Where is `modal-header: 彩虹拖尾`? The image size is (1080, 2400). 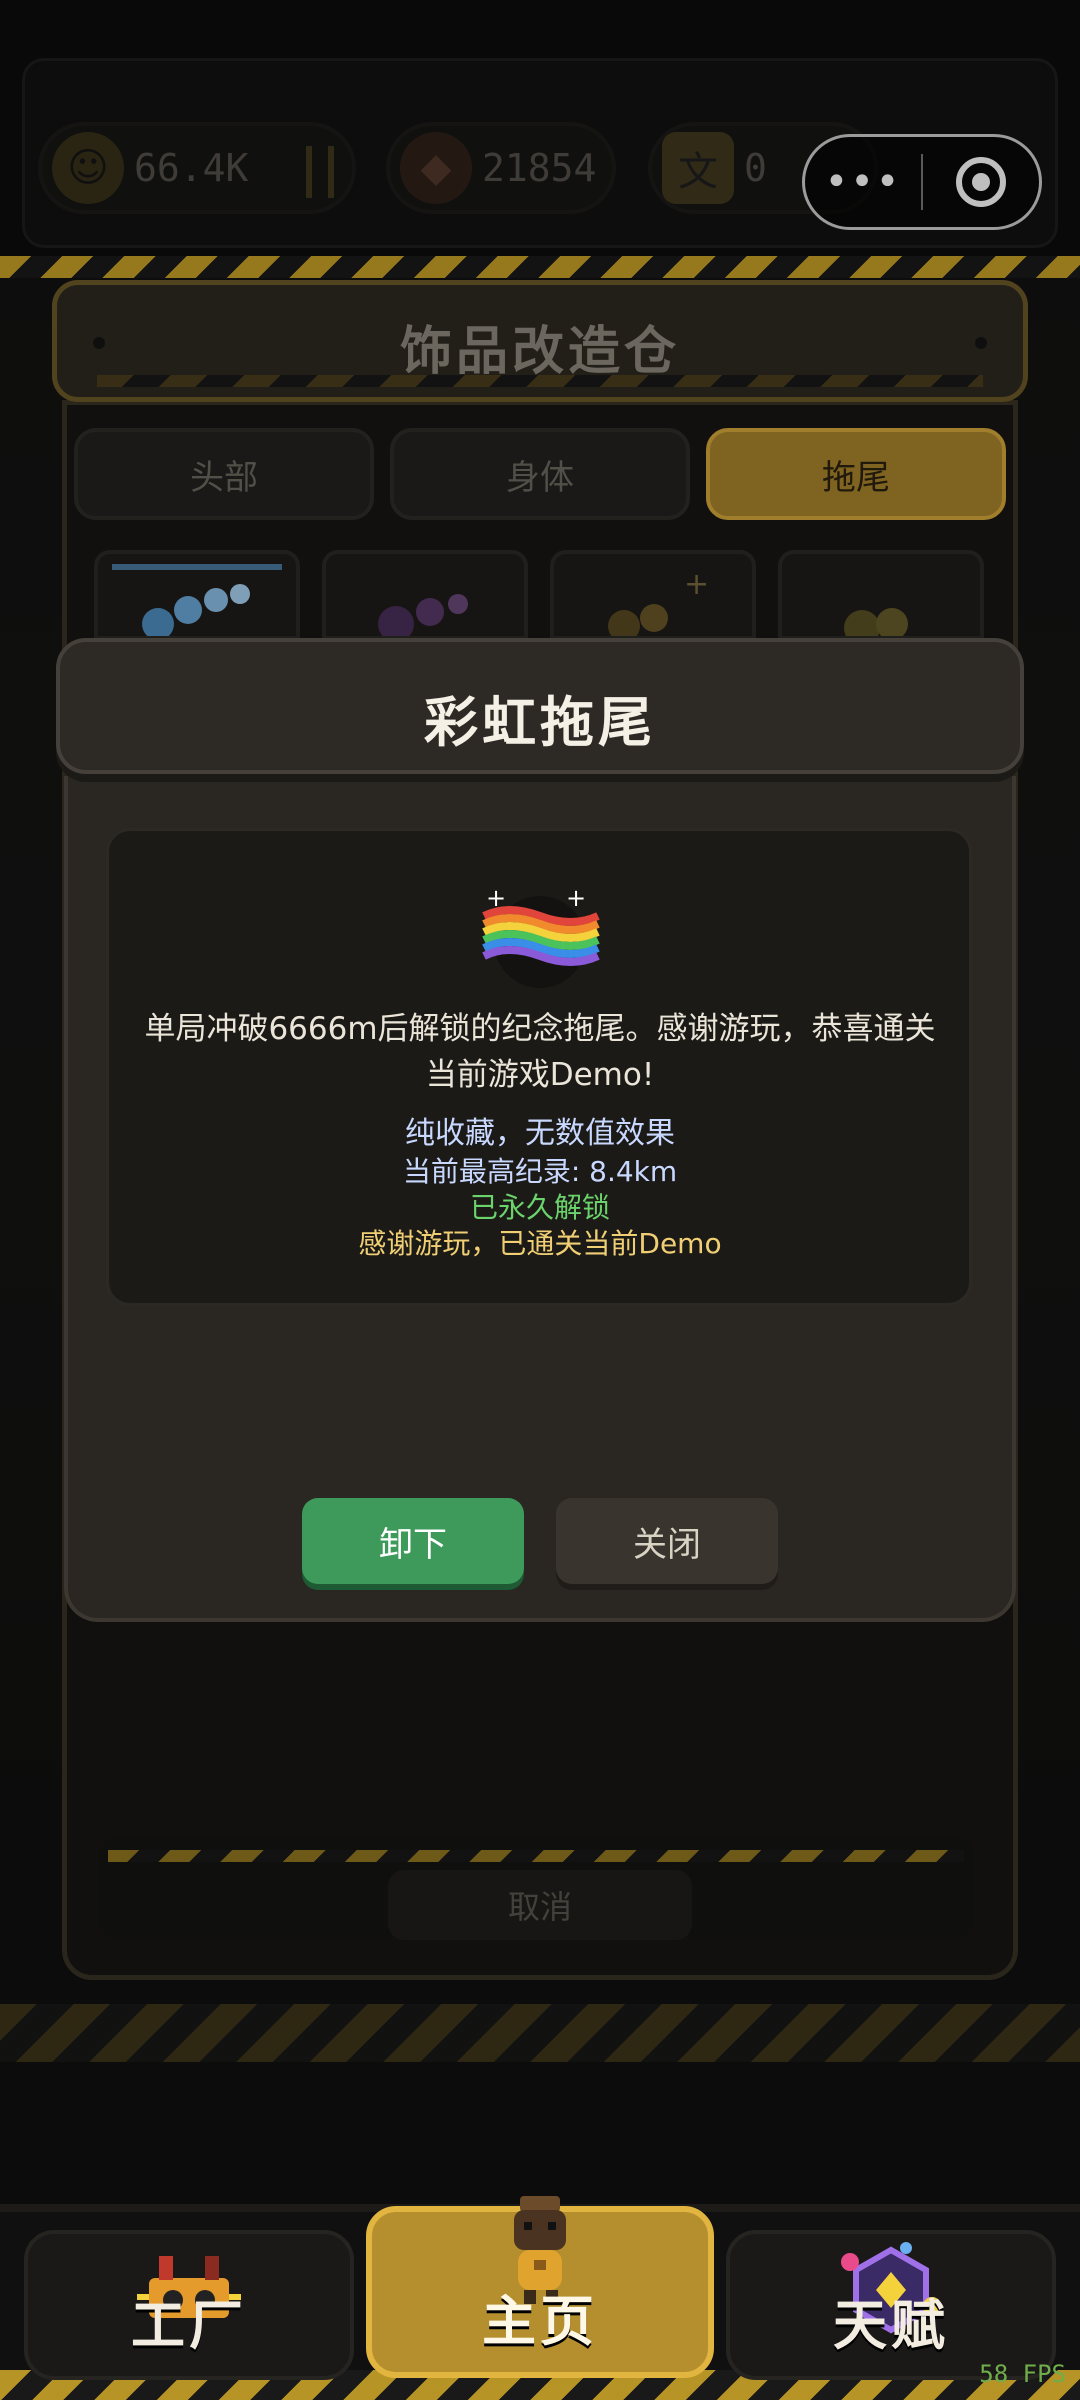
modal-header: 彩虹拖尾 is located at coordinates (540, 706).